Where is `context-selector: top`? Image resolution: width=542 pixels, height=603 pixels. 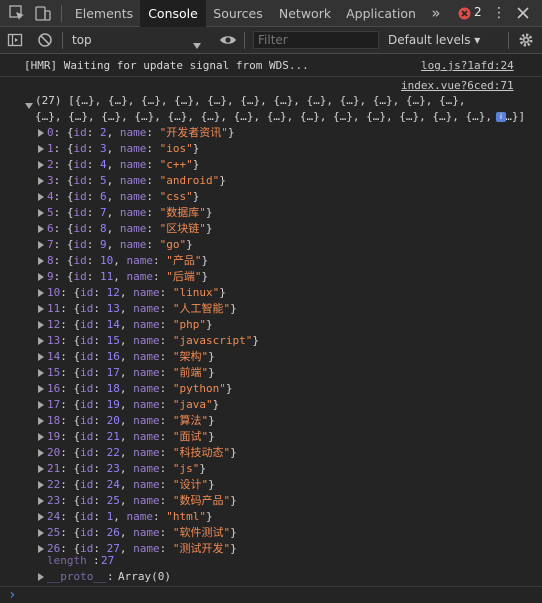
context-selector: top is located at coordinates (82, 40).